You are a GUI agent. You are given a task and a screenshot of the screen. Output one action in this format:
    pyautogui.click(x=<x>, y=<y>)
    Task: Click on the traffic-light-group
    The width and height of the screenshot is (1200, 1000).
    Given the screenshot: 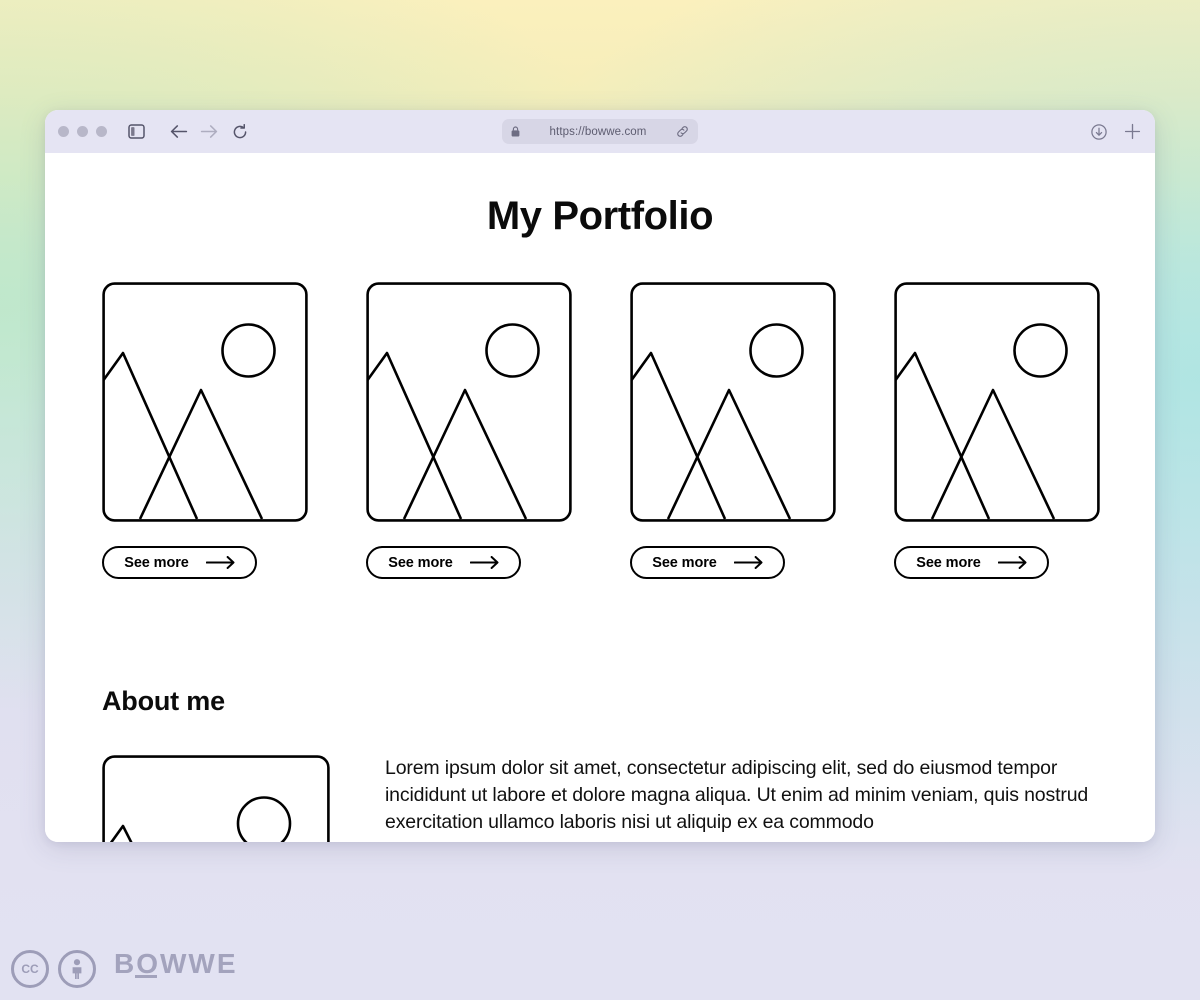 What is the action you would take?
    pyautogui.click(x=82, y=131)
    